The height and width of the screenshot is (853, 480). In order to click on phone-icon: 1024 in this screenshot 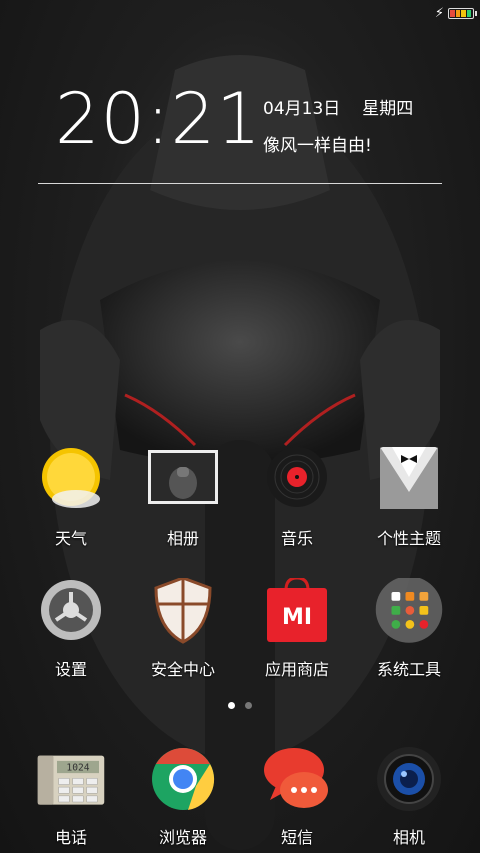, I will do `click(71, 781)`.